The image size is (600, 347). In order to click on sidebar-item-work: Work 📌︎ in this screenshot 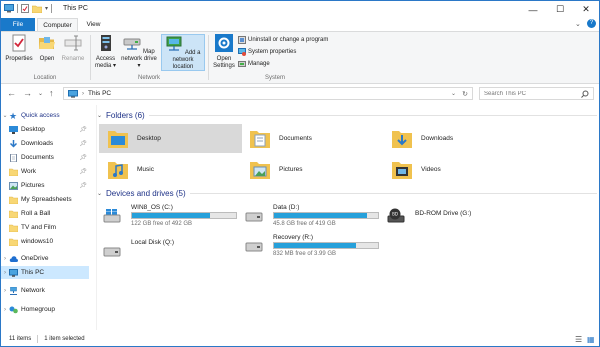, I will do `click(45, 171)`.